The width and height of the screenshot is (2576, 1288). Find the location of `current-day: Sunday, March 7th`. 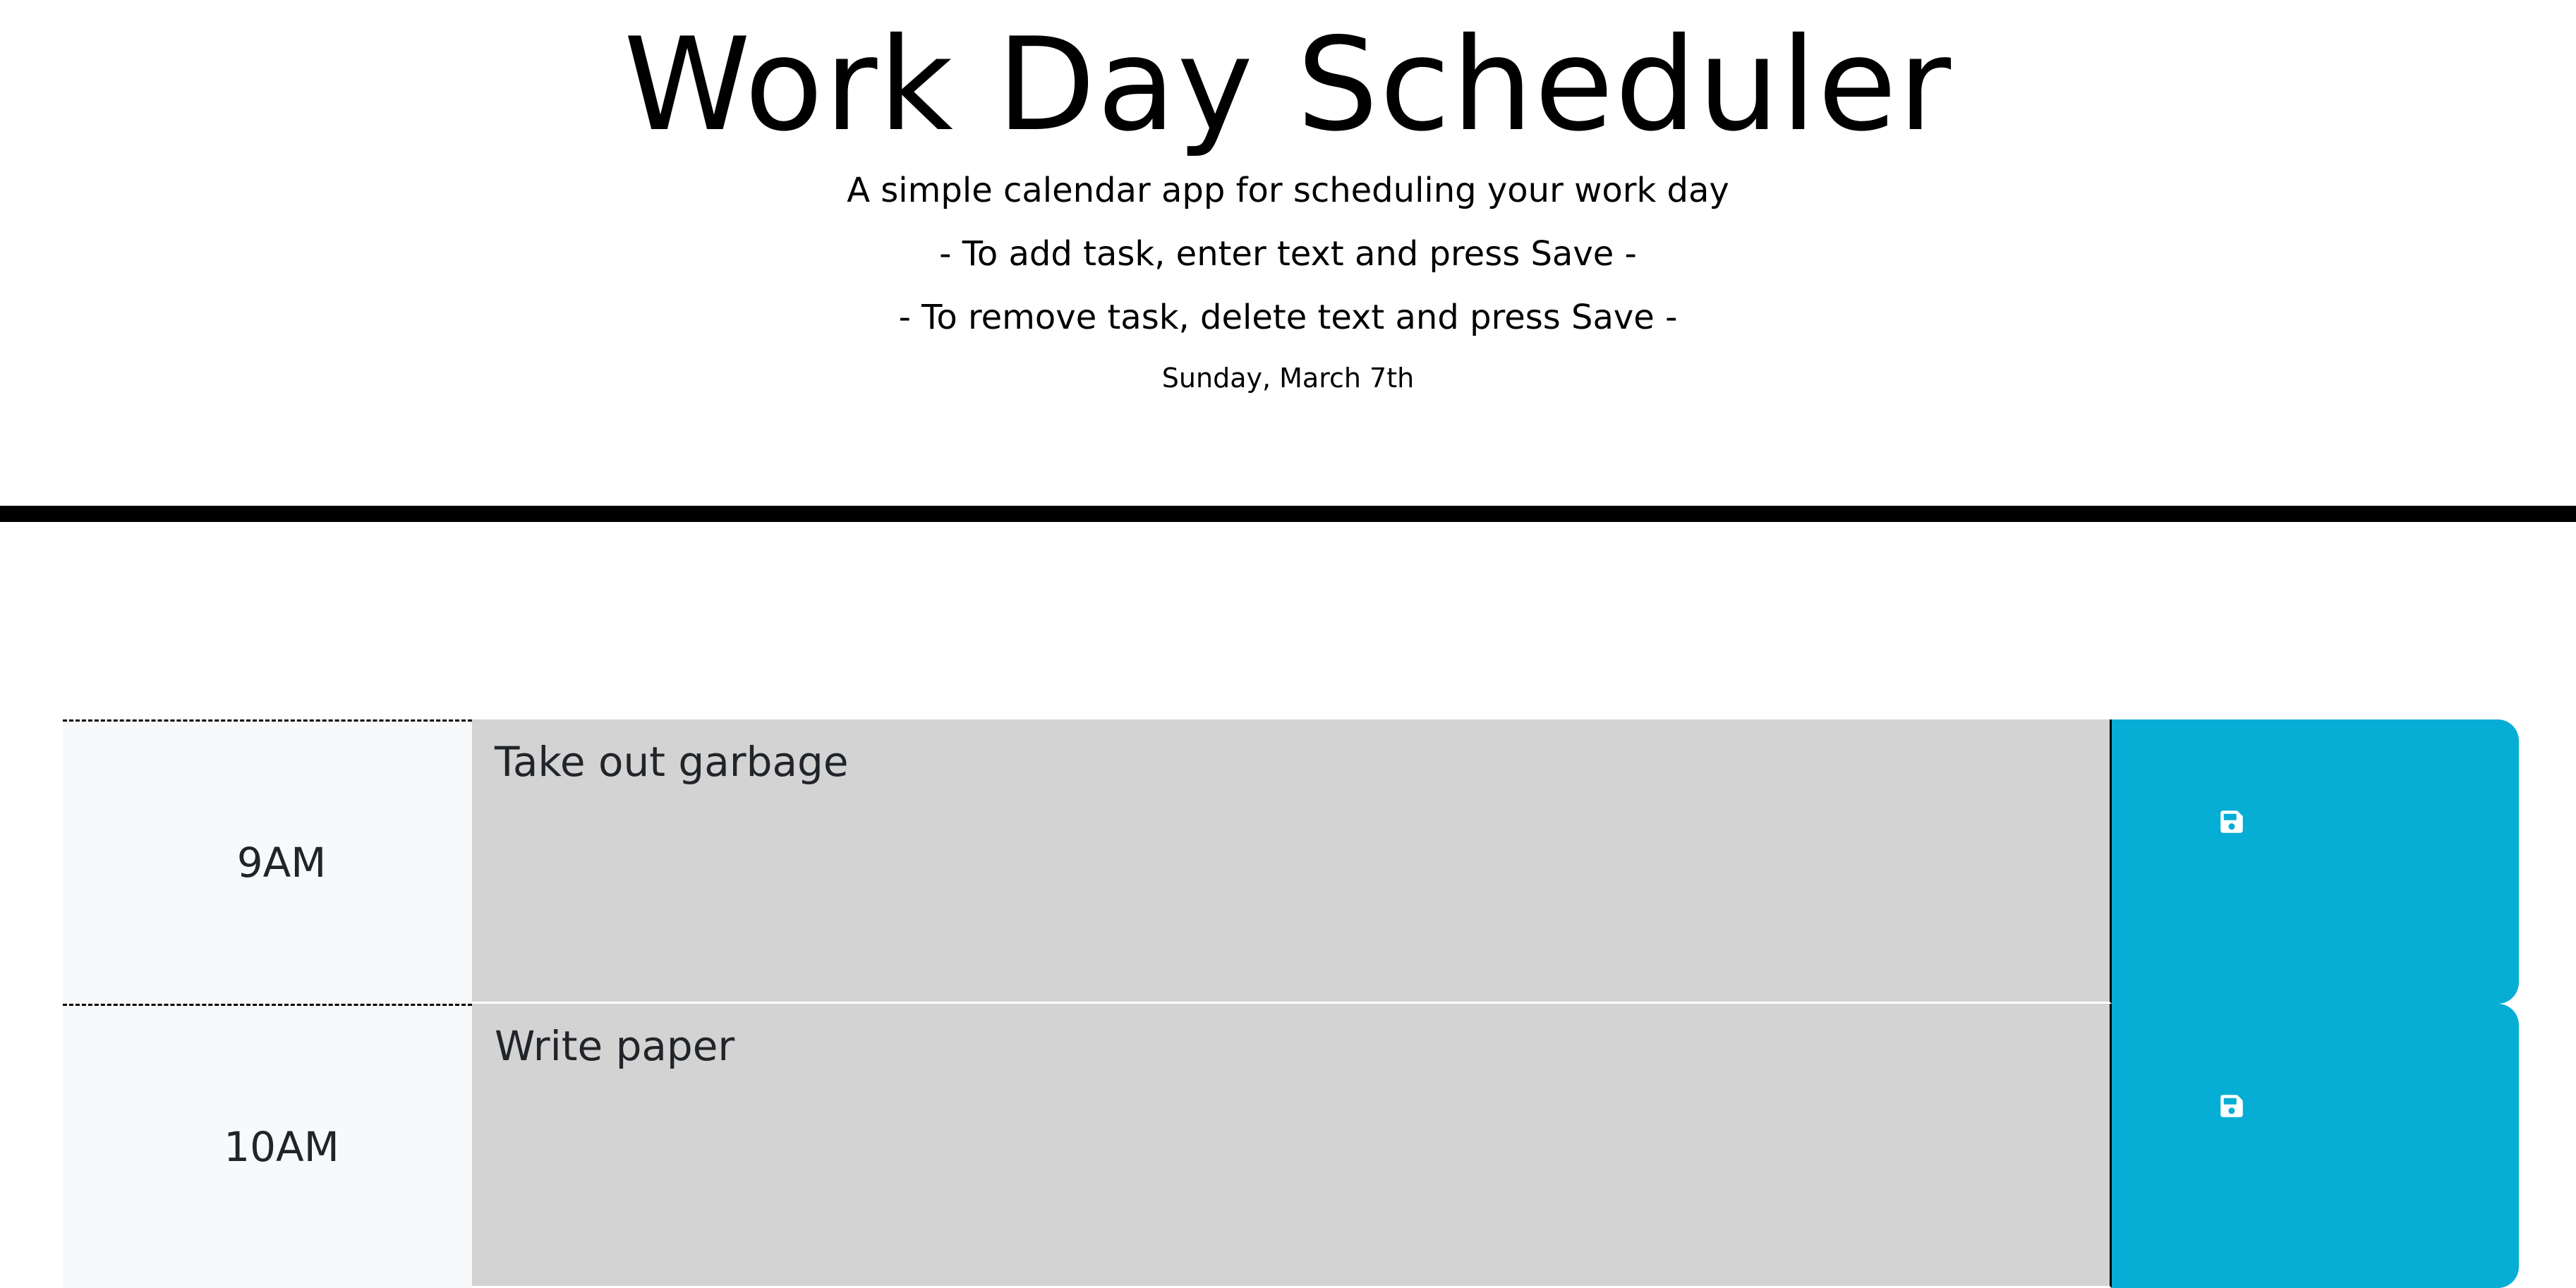

current-day: Sunday, March 7th is located at coordinates (1288, 379).